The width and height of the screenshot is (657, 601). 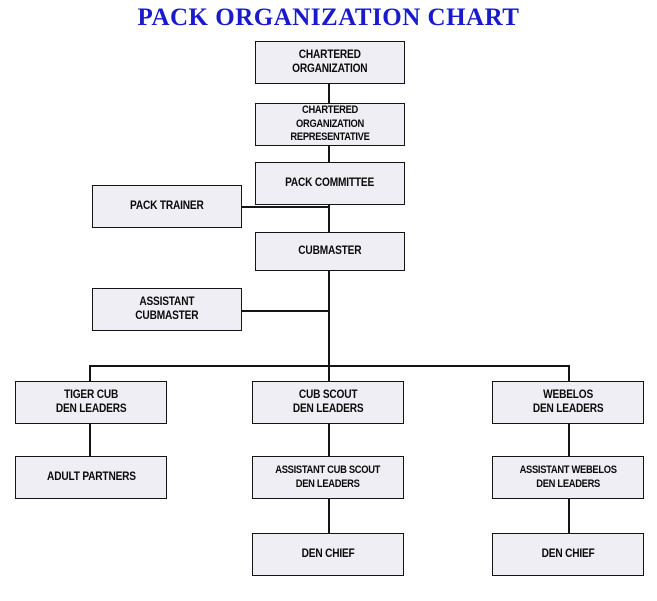 I want to click on connector-assistant-webelos-to-den-chief, so click(x=569, y=515).